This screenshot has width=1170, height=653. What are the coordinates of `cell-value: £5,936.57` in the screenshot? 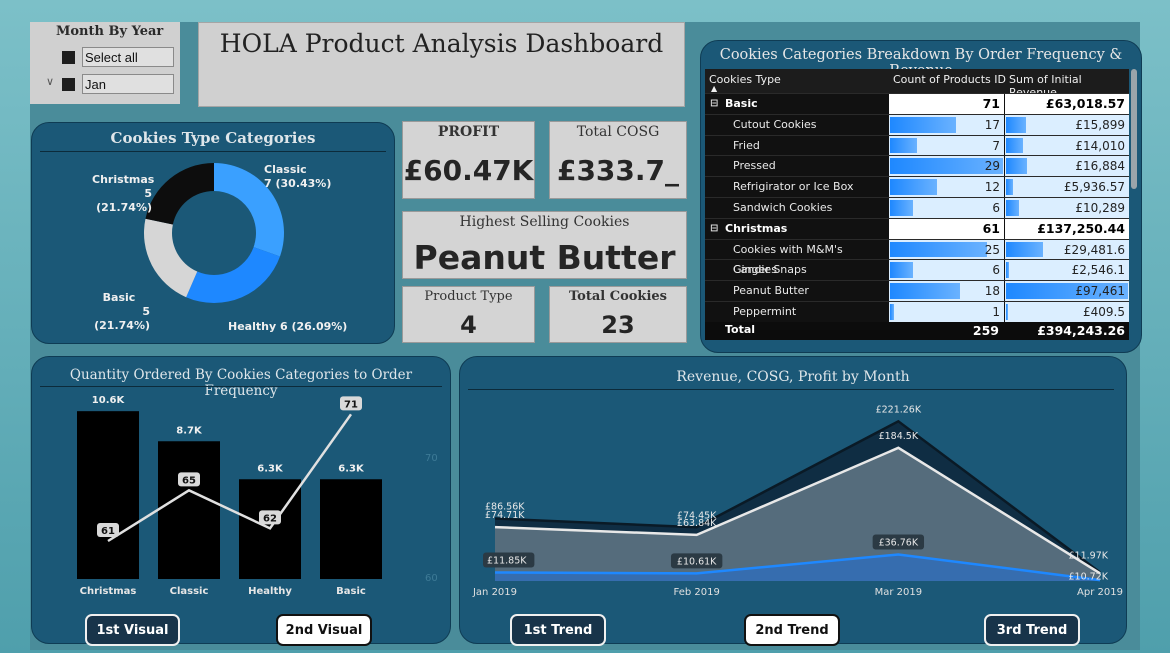 It's located at (1094, 187).